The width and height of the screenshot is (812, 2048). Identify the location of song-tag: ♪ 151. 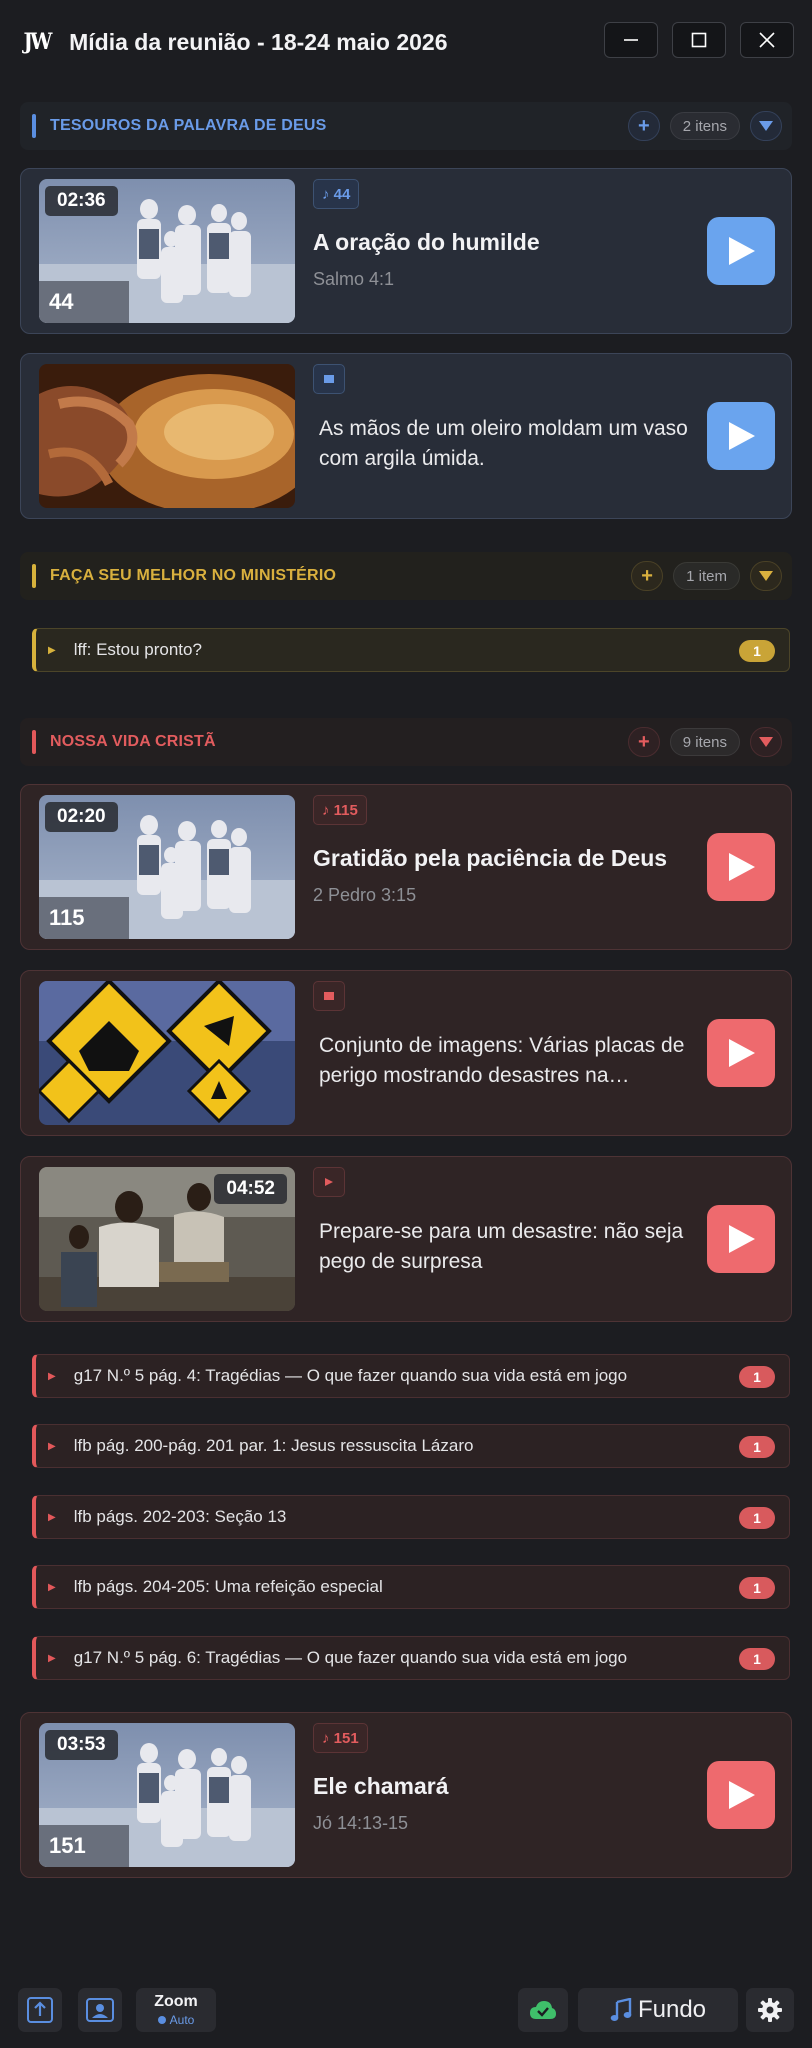
(340, 1738).